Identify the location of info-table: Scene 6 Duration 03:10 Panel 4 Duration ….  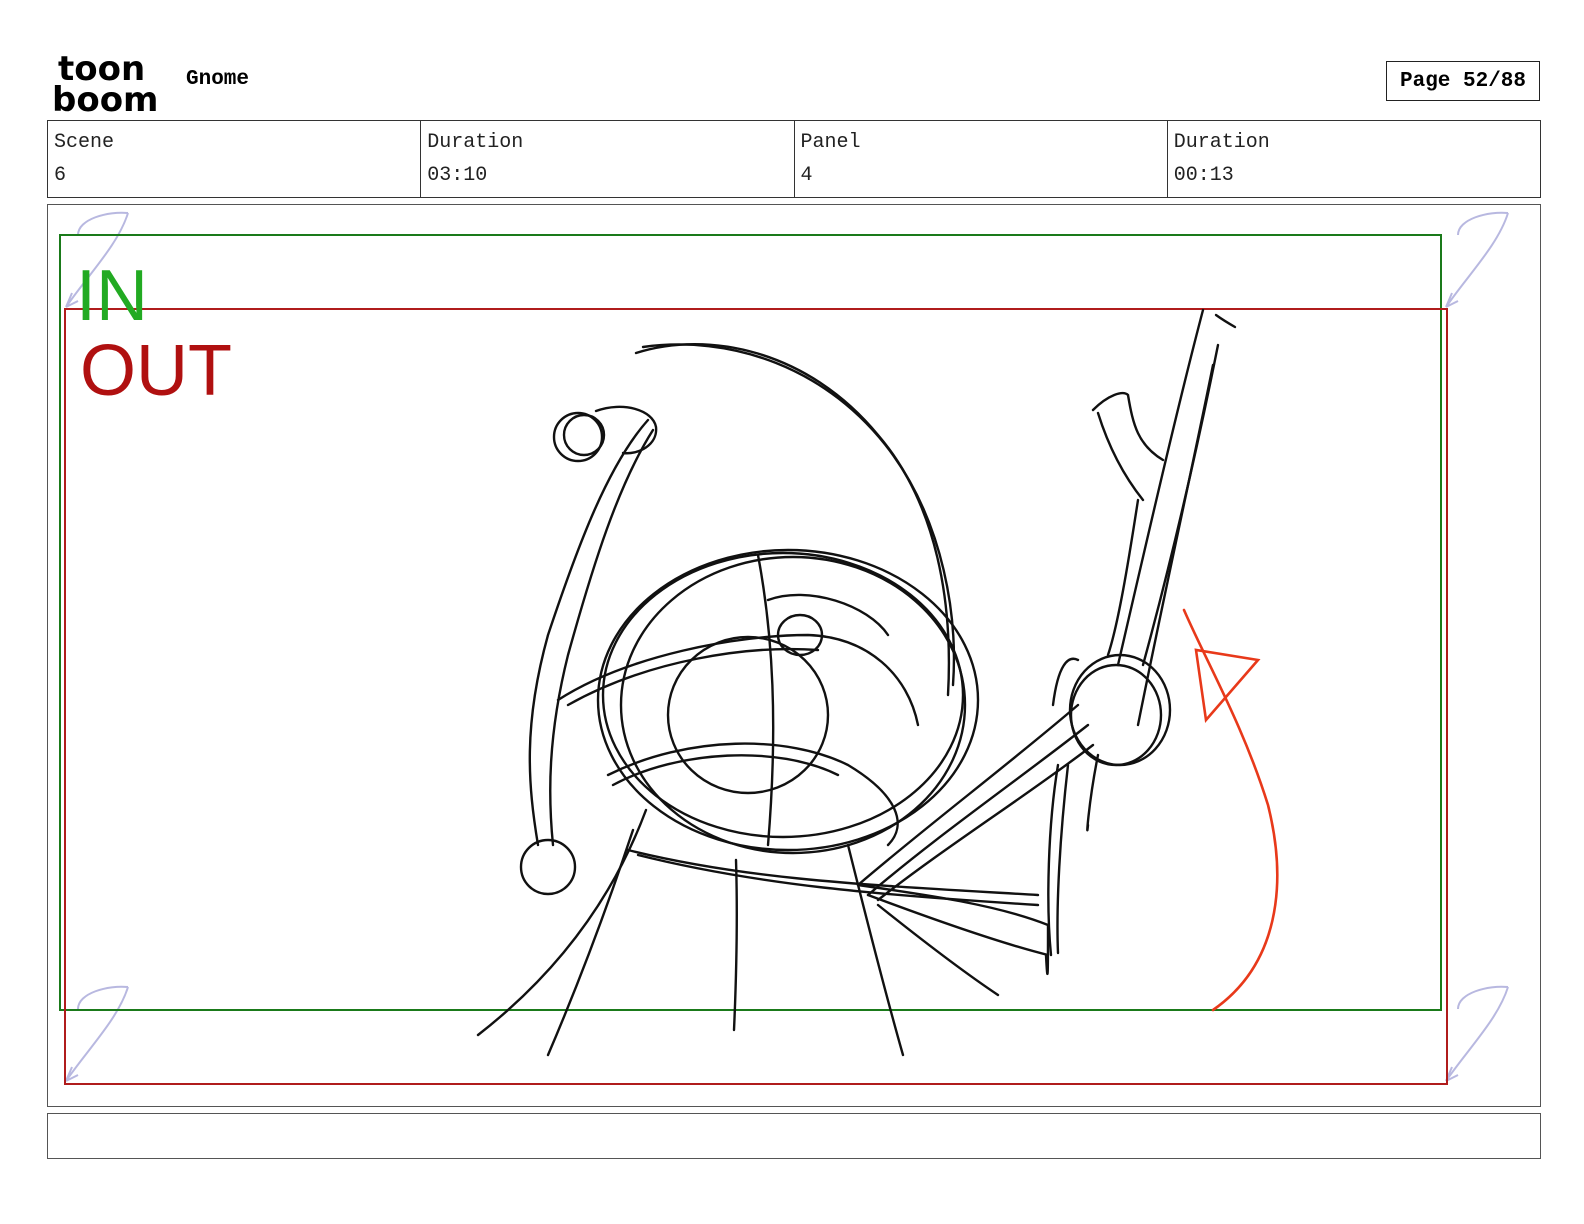
(794, 159).